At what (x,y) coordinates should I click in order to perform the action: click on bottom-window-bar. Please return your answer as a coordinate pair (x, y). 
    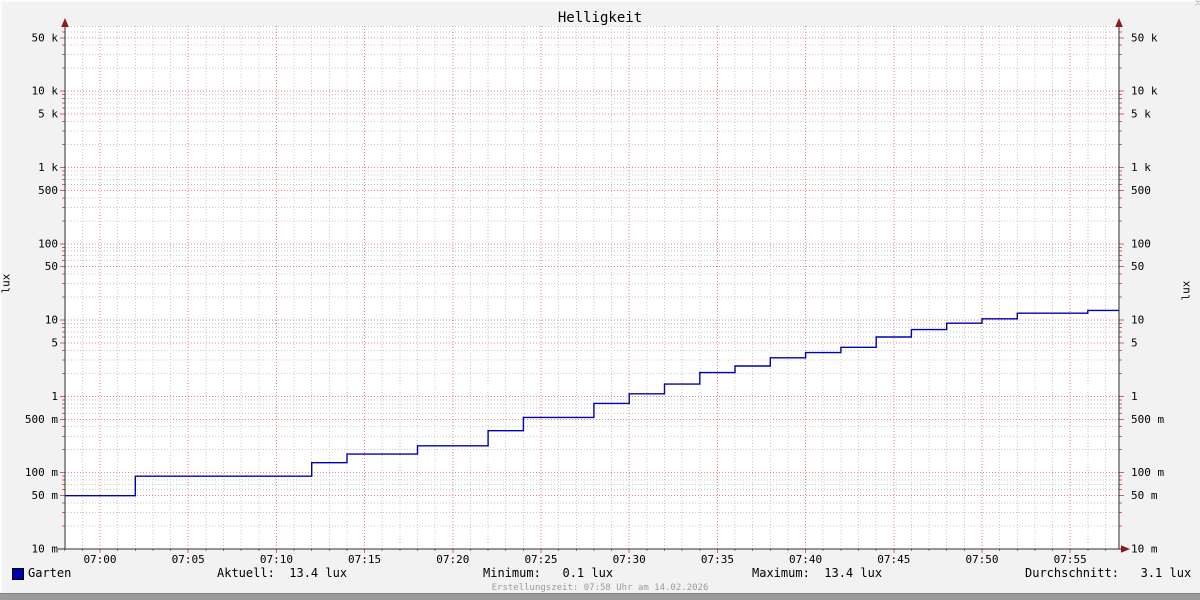
    Looking at the image, I should click on (600, 596).